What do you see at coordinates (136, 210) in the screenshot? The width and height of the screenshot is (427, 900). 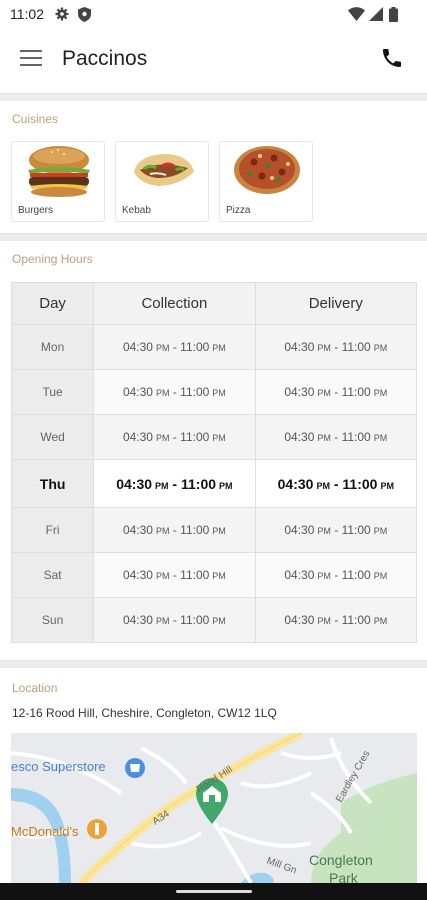 I see `cuisine-label: Kebab` at bounding box center [136, 210].